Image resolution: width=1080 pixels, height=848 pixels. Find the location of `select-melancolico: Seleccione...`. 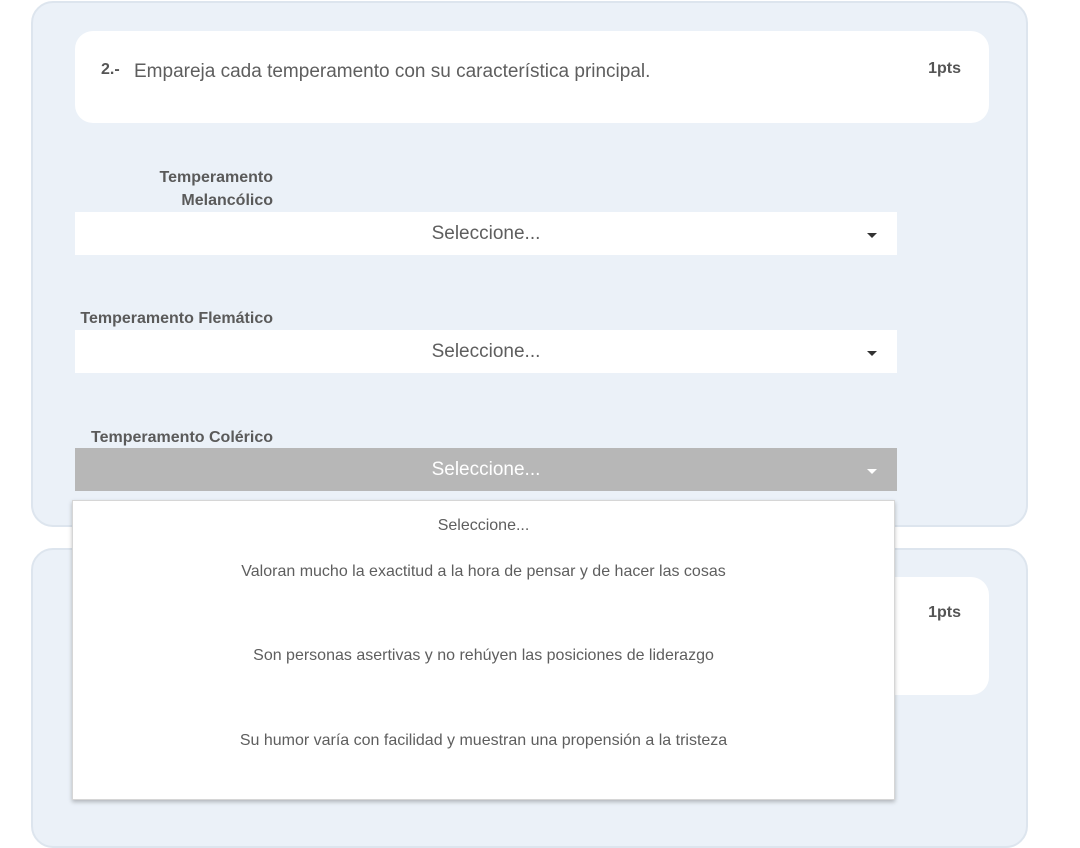

select-melancolico: Seleccione... is located at coordinates (486, 233).